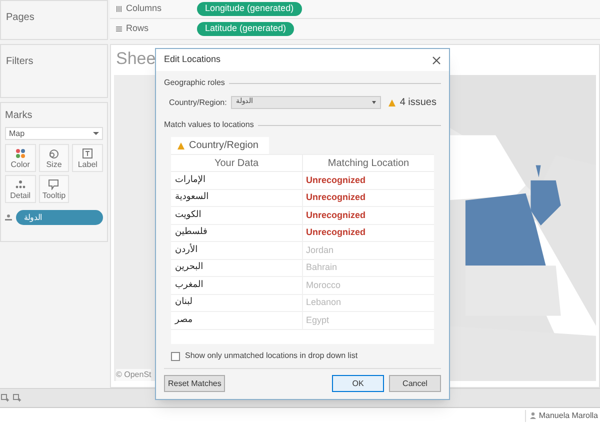  I want to click on user-name: Manuela Marolla, so click(568, 416).